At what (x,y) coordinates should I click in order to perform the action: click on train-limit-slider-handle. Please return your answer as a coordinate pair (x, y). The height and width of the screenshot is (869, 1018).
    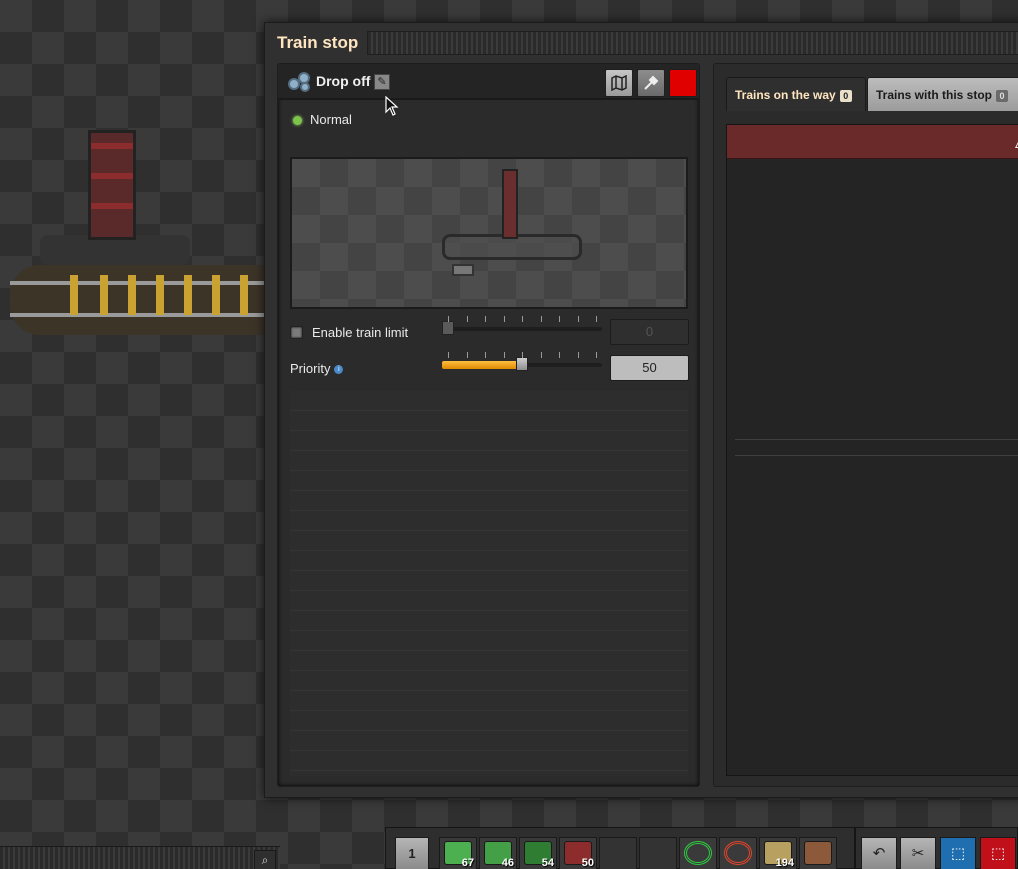
    Looking at the image, I should click on (448, 328).